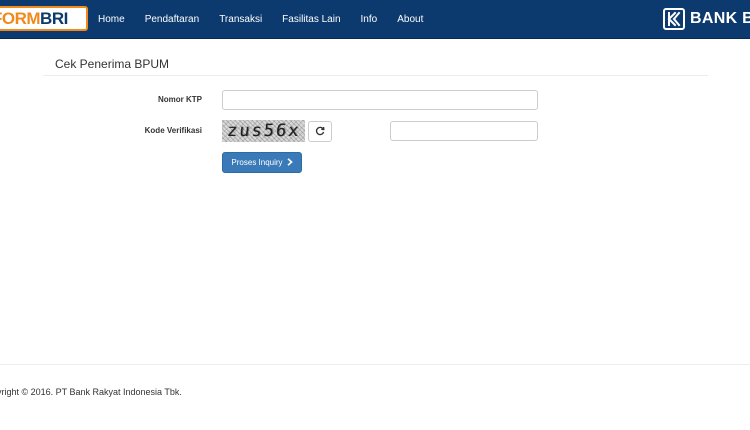 The height and width of the screenshot is (430, 750). Describe the element at coordinates (240, 19) in the screenshot. I see `nav-item-transaksi: Transaksi` at that location.